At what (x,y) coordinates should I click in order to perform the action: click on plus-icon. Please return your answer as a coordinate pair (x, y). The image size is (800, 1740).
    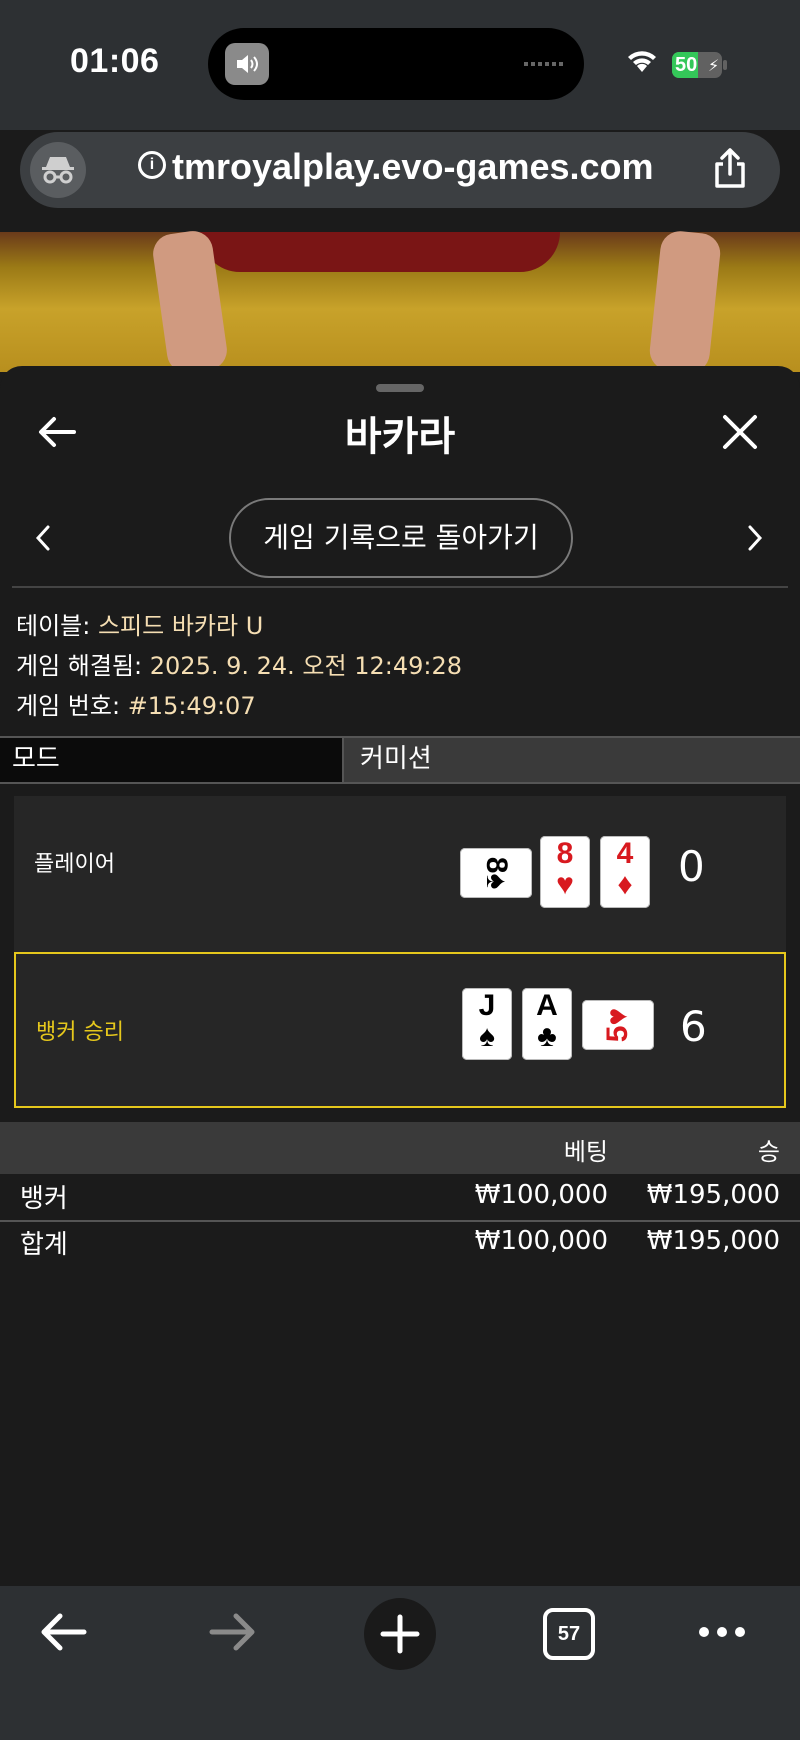
    Looking at the image, I should click on (400, 1634).